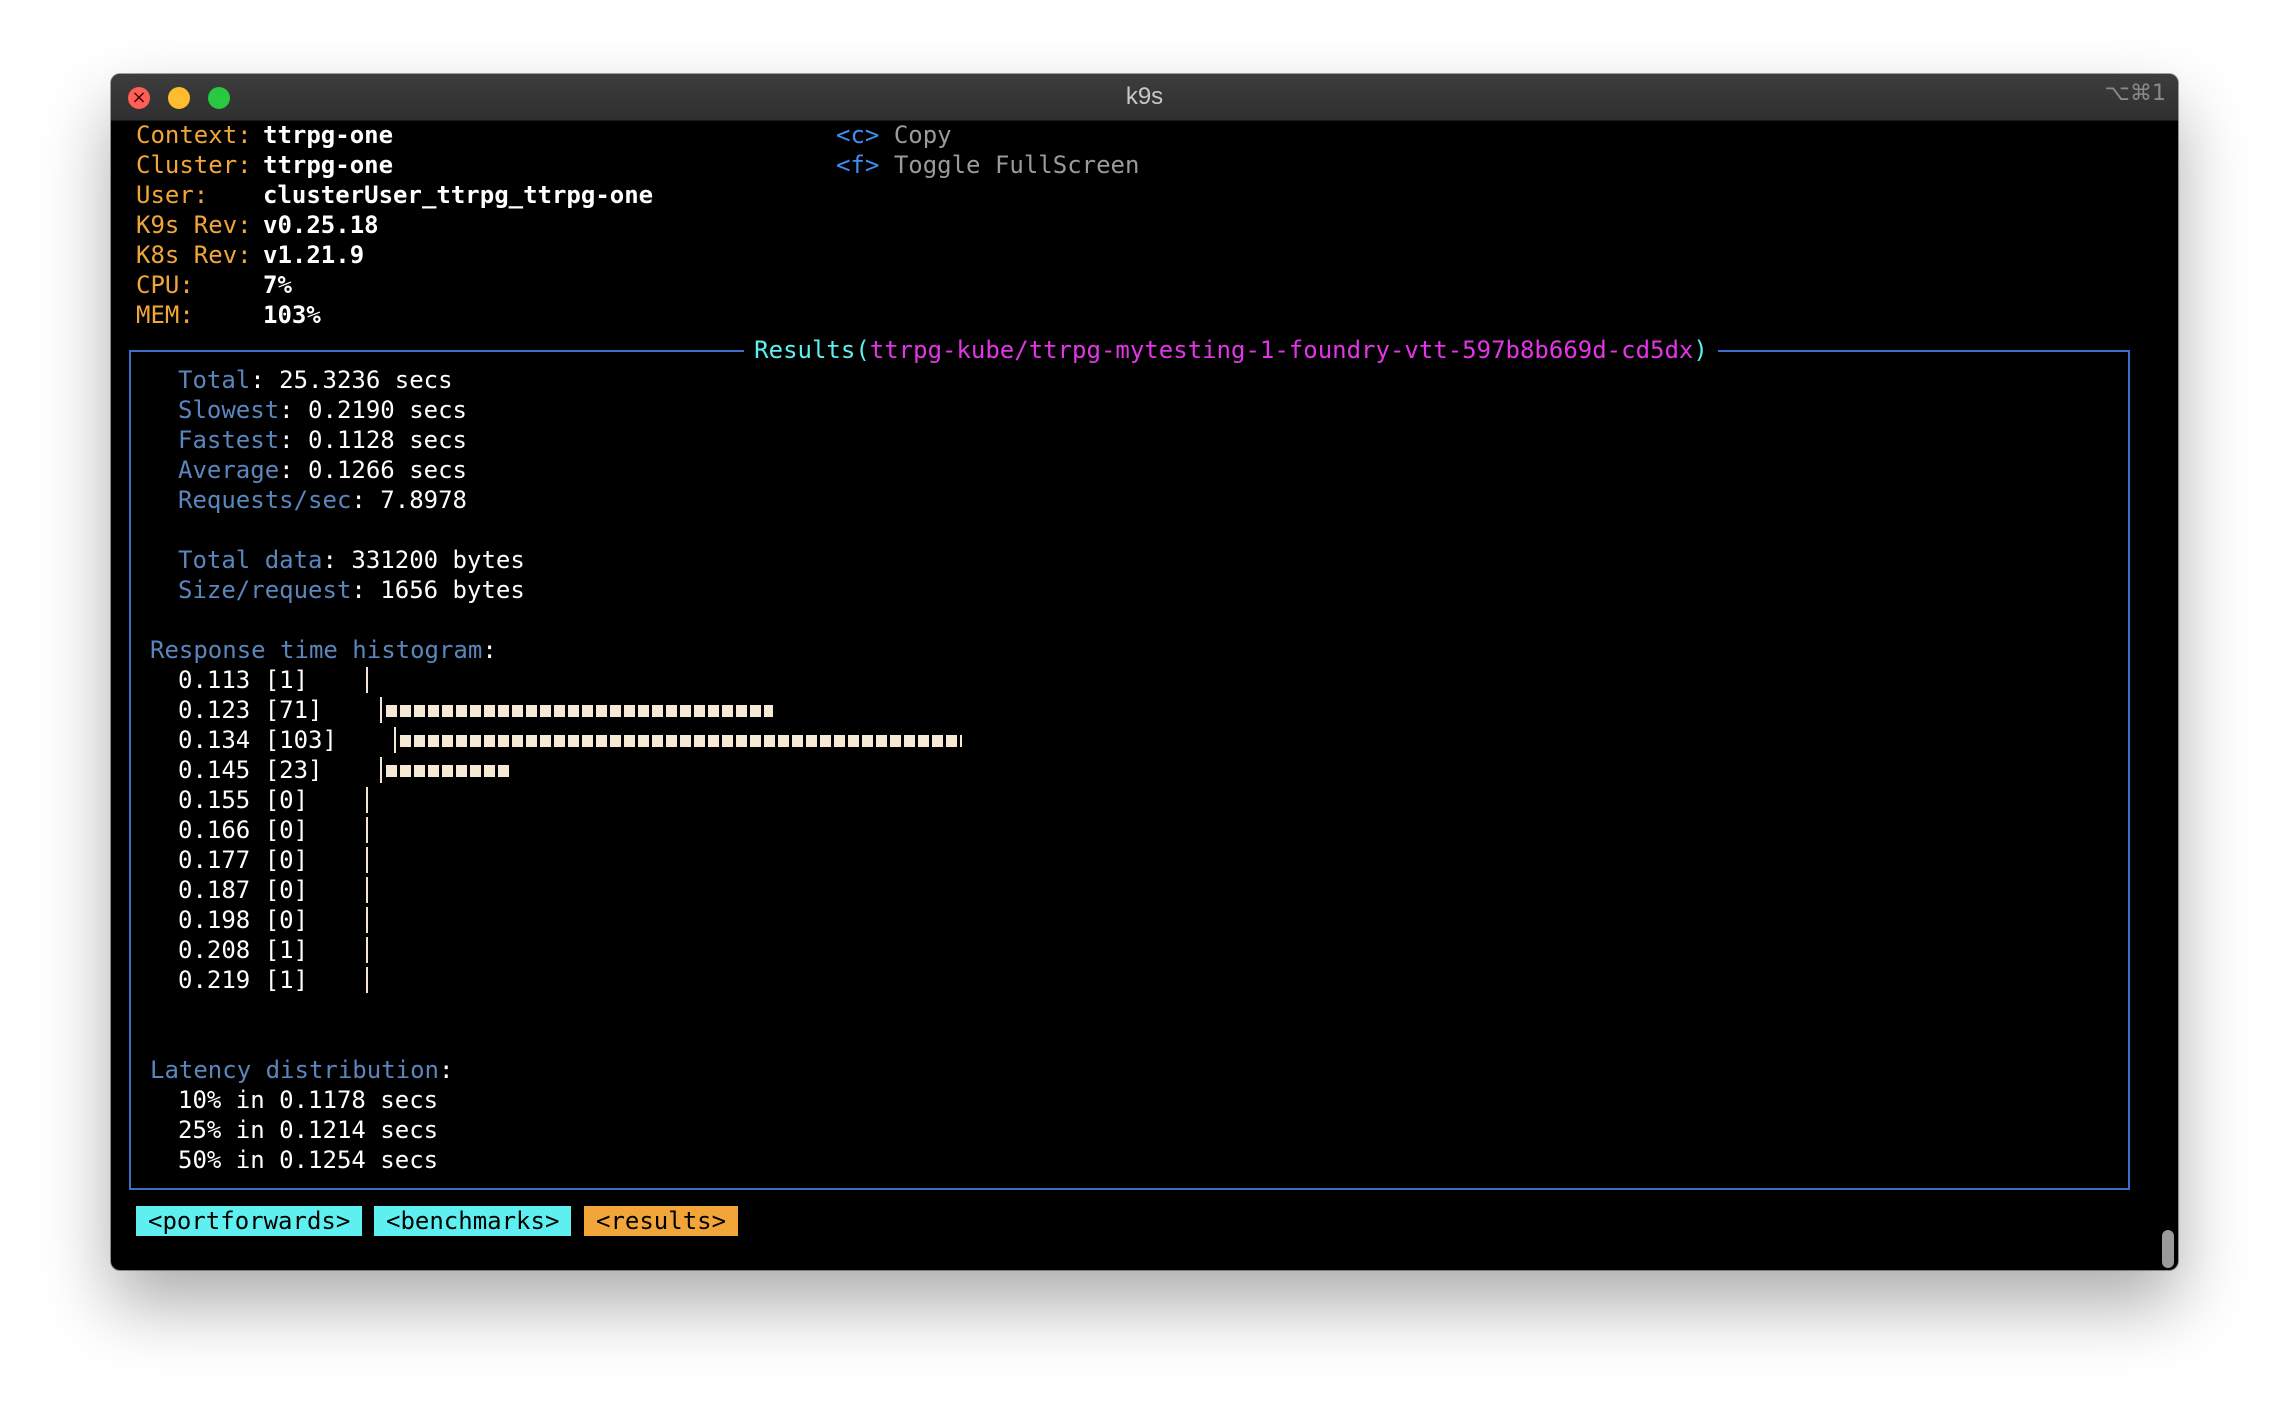 Image resolution: width=2290 pixels, height=1418 pixels. Describe the element at coordinates (302, 1070) in the screenshot. I see `latency-heading: Latency distribution:` at that location.